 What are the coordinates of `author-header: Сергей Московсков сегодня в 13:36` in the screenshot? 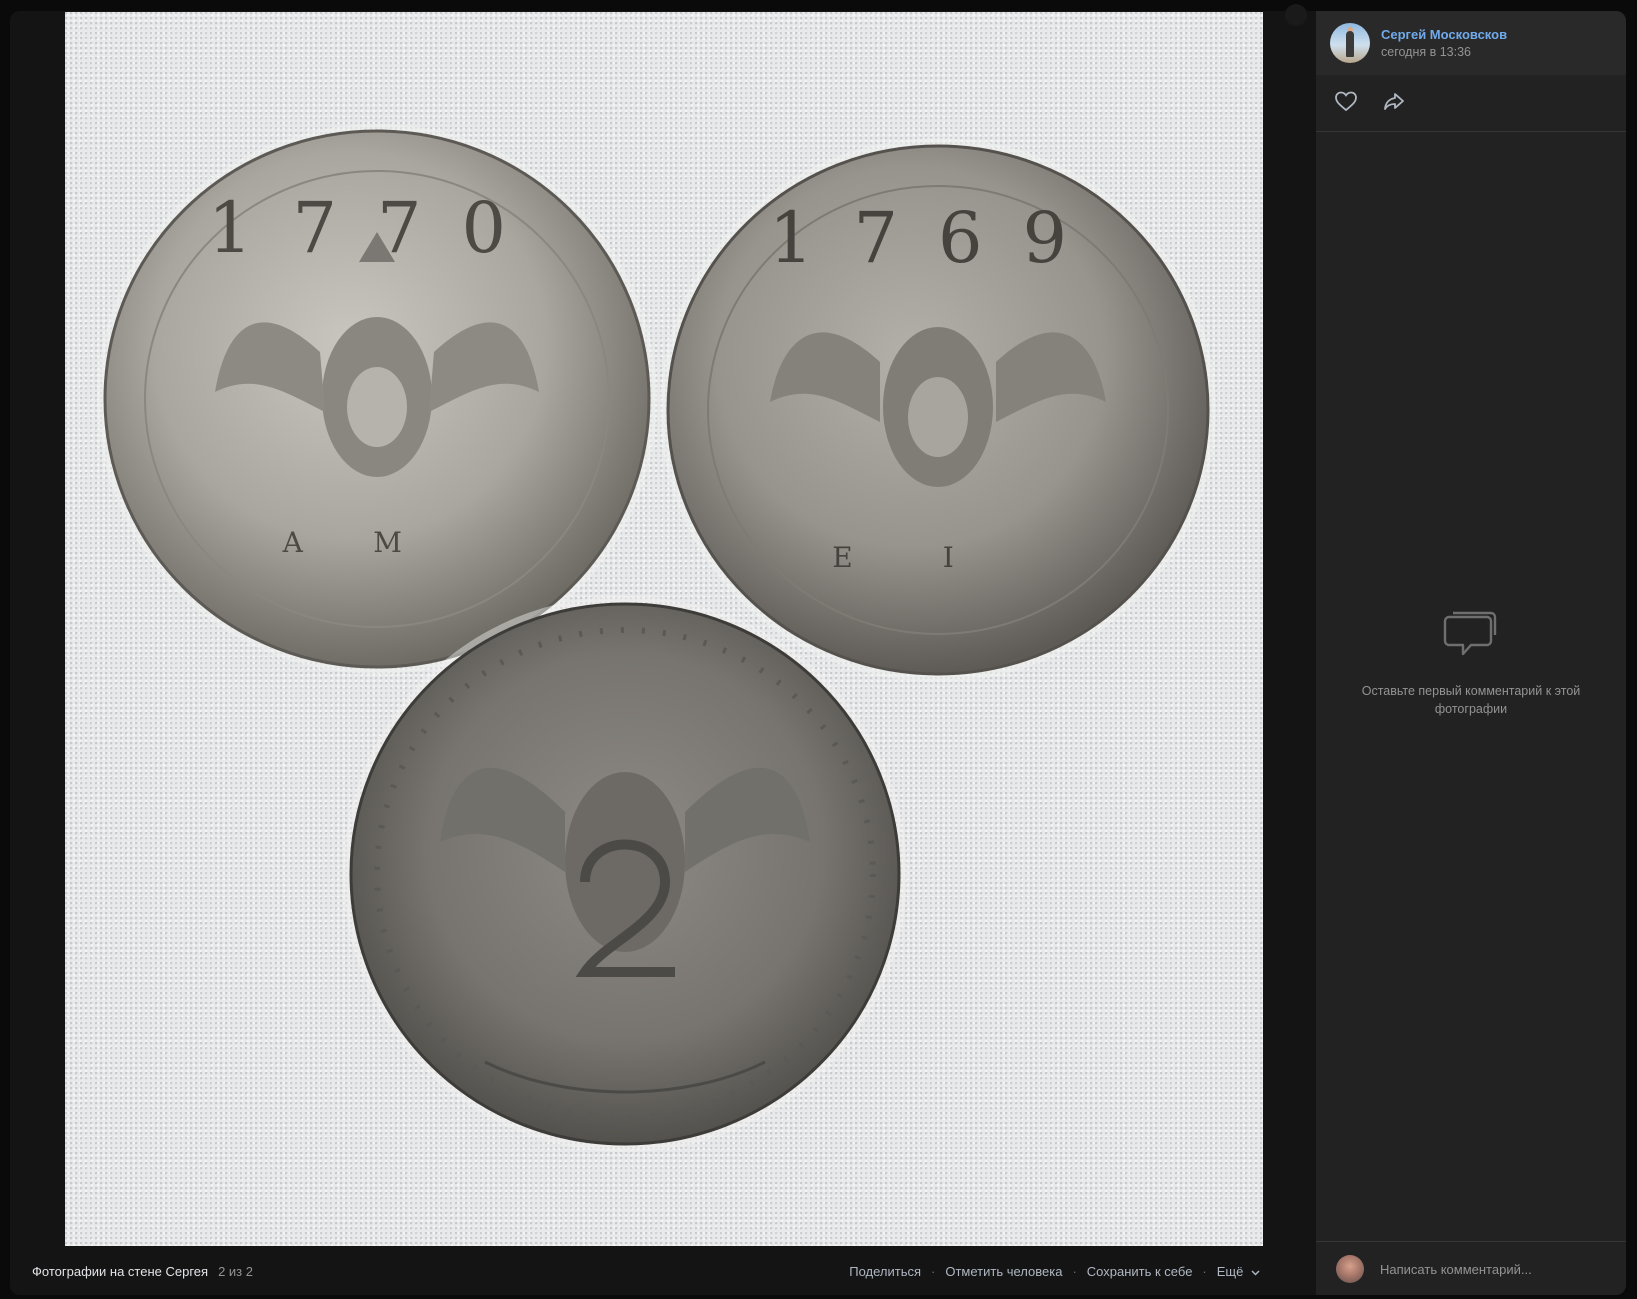 It's located at (1471, 43).